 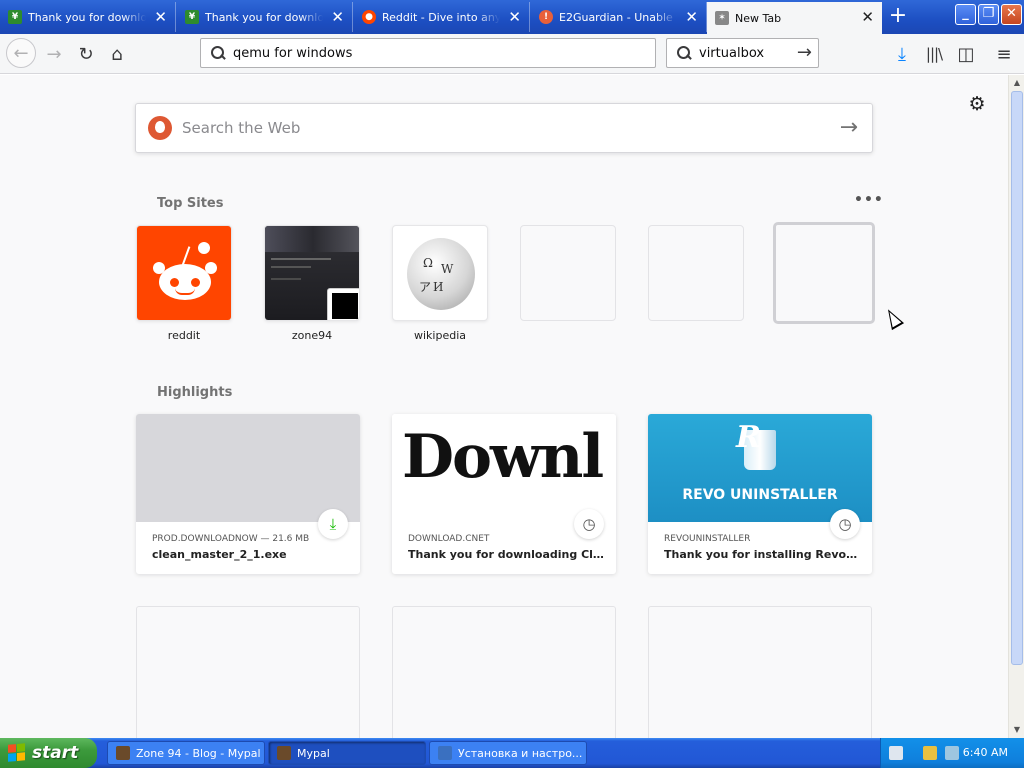 I want to click on hamburger-menu-icon: ≡, so click(x=1004, y=54).